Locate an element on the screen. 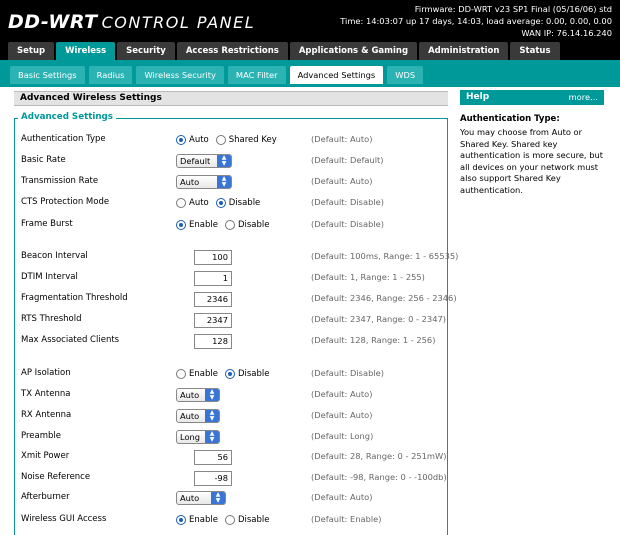  default-rts-threshold: (Default: 2347, Range: 0 - 2347) is located at coordinates (379, 319).